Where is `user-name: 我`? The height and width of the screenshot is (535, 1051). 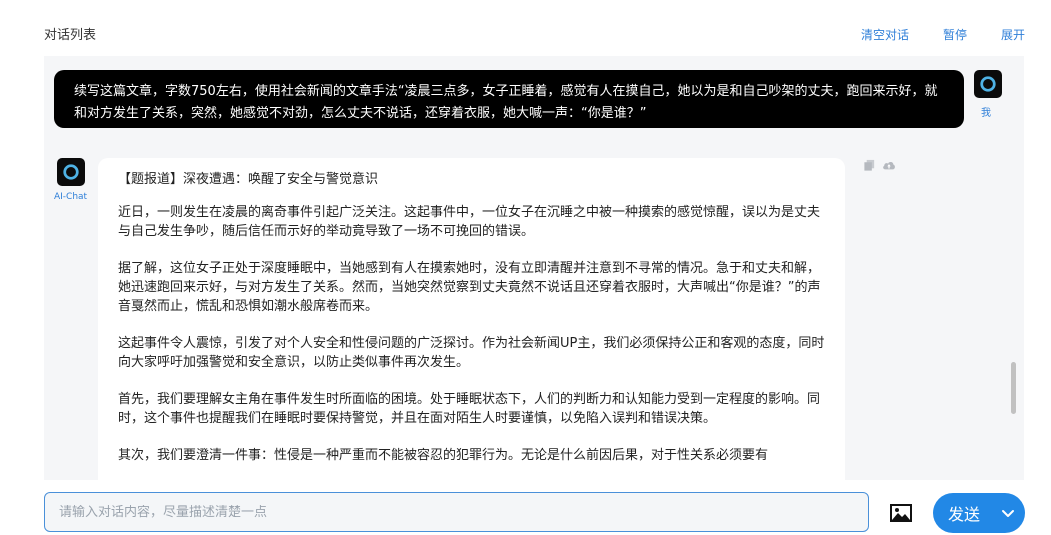 user-name: 我 is located at coordinates (986, 113).